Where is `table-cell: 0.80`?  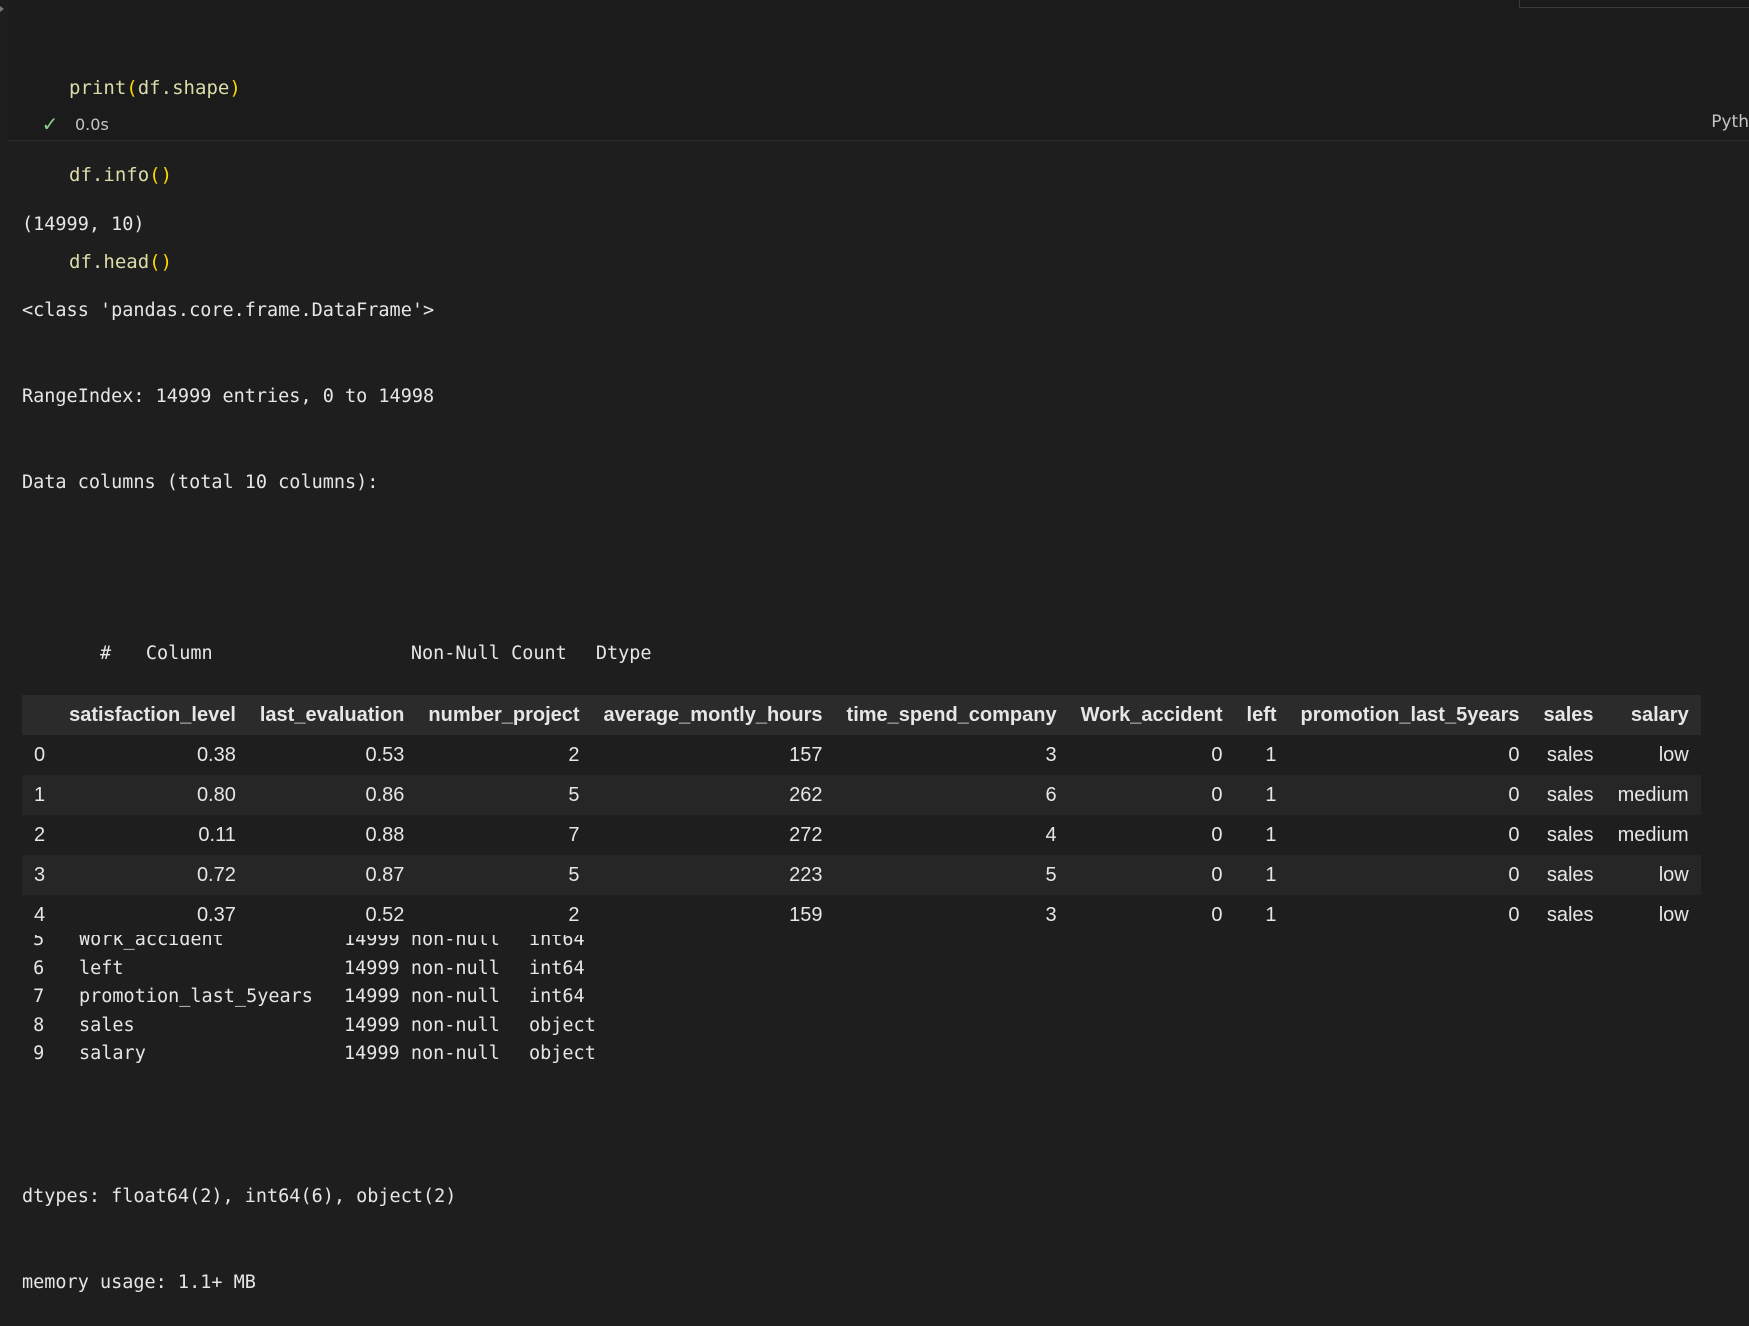 table-cell: 0.80 is located at coordinates (152, 795).